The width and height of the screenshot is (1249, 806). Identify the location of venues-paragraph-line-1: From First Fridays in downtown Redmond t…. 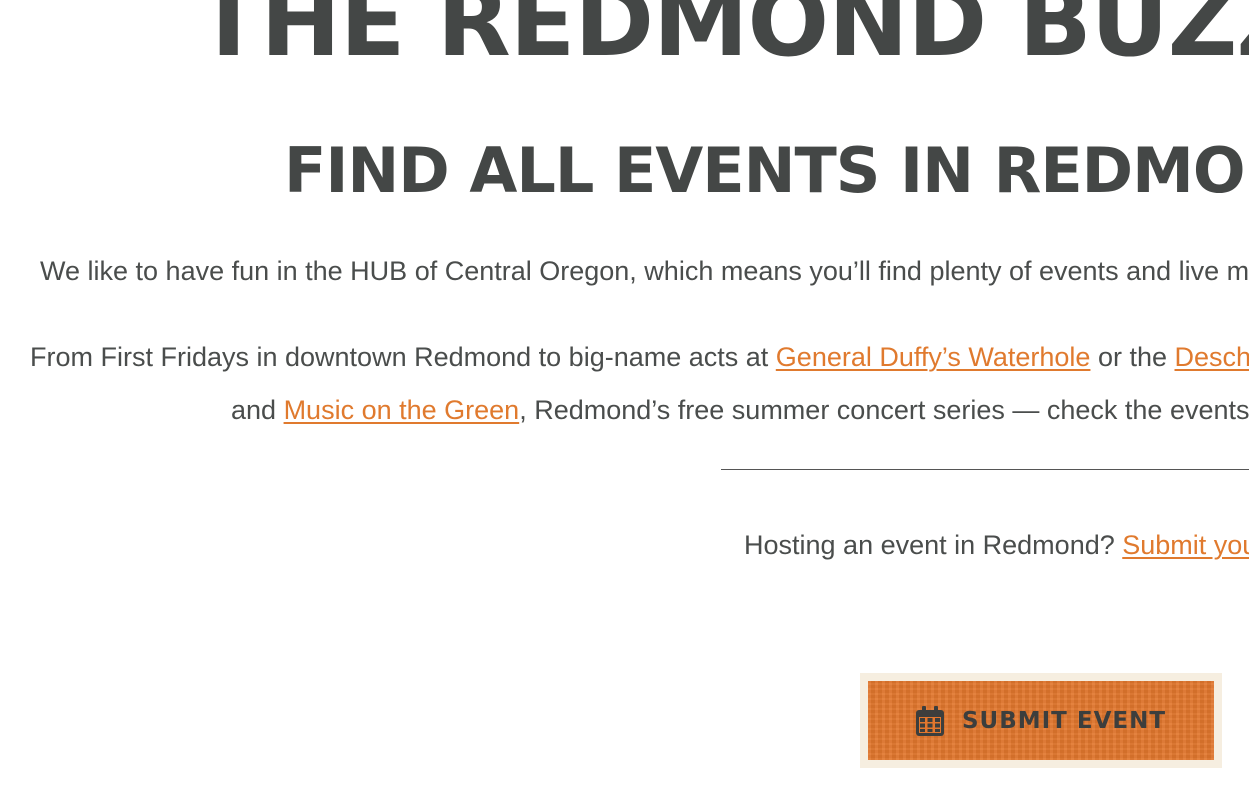
(639, 357).